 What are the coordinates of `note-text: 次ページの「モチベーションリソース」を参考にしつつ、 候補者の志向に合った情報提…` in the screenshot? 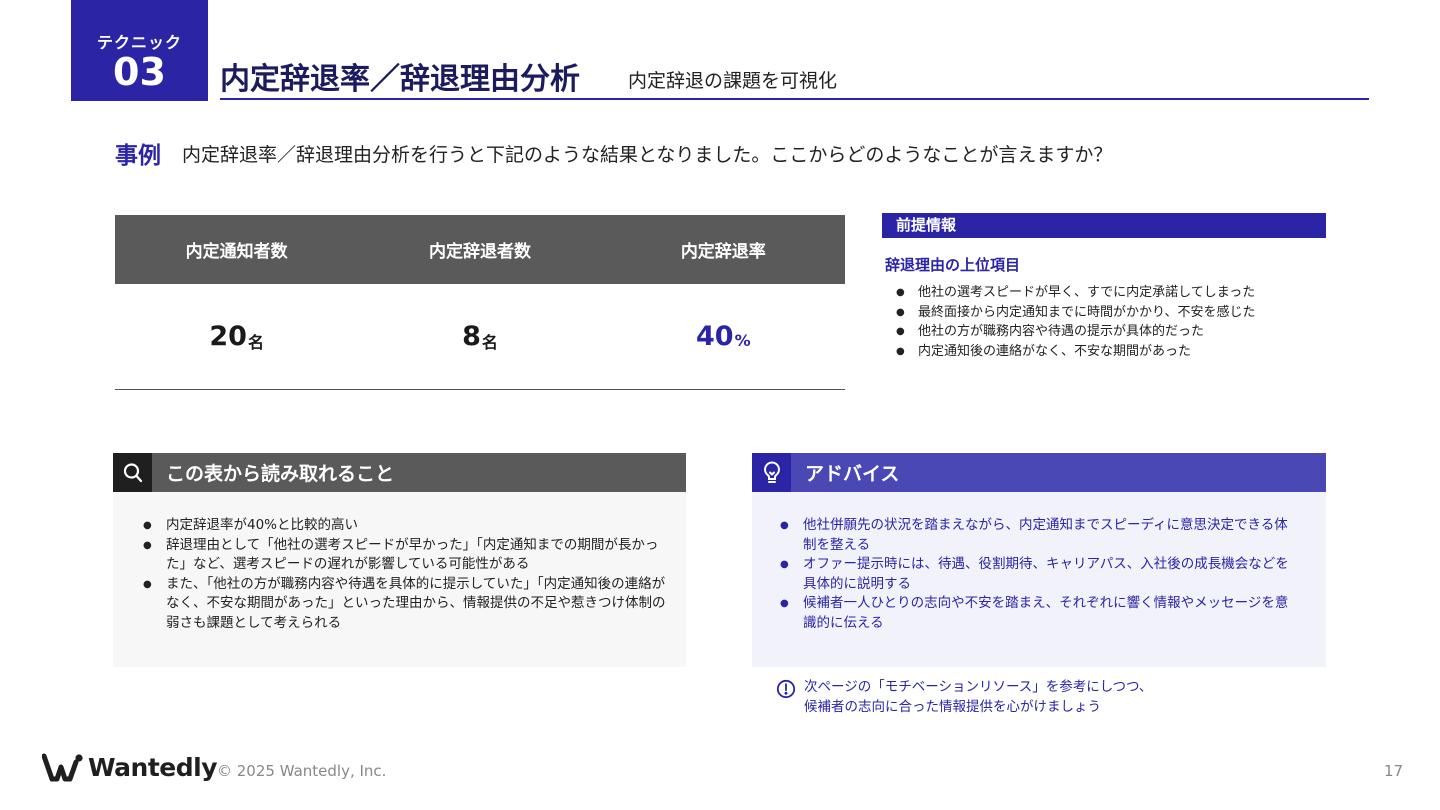 It's located at (978, 697).